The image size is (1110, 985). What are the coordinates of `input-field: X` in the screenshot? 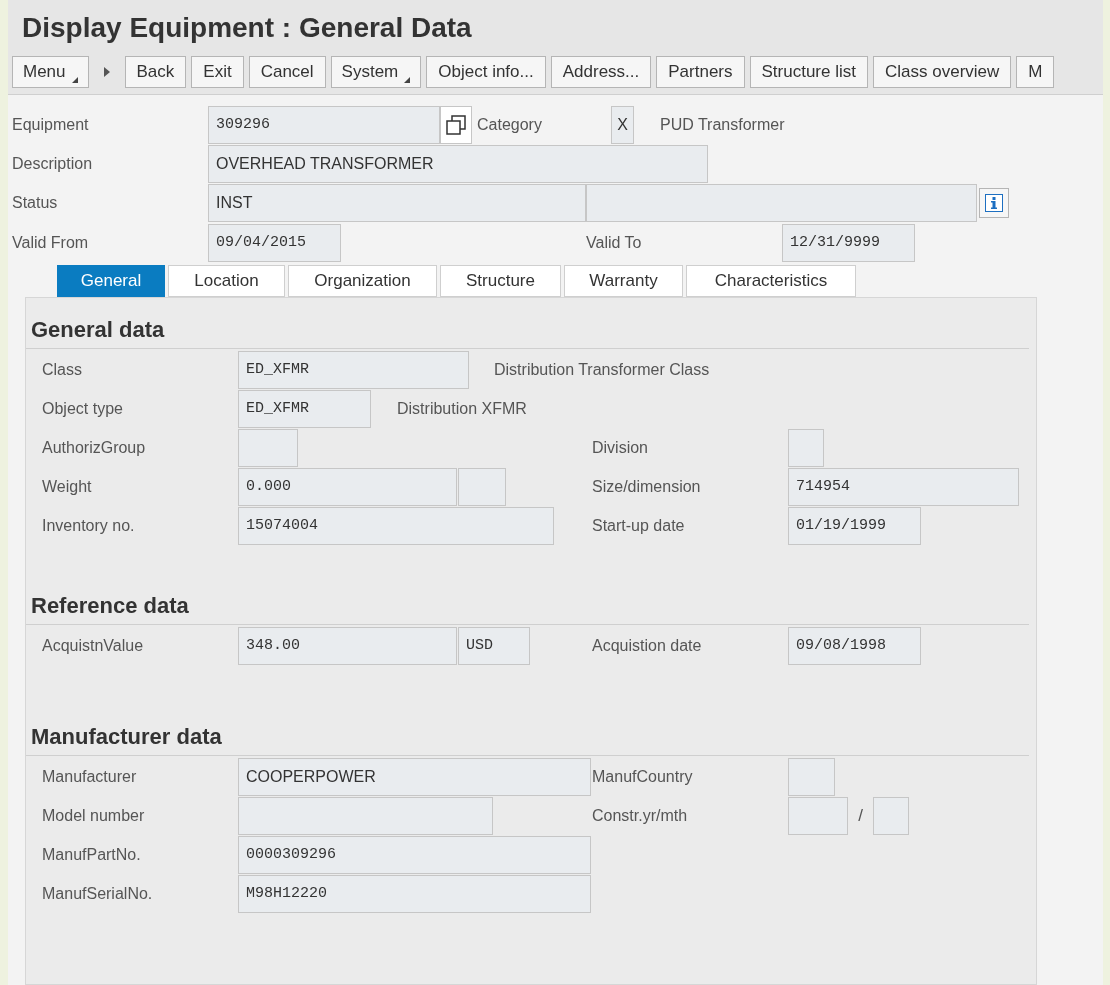 It's located at (622, 125).